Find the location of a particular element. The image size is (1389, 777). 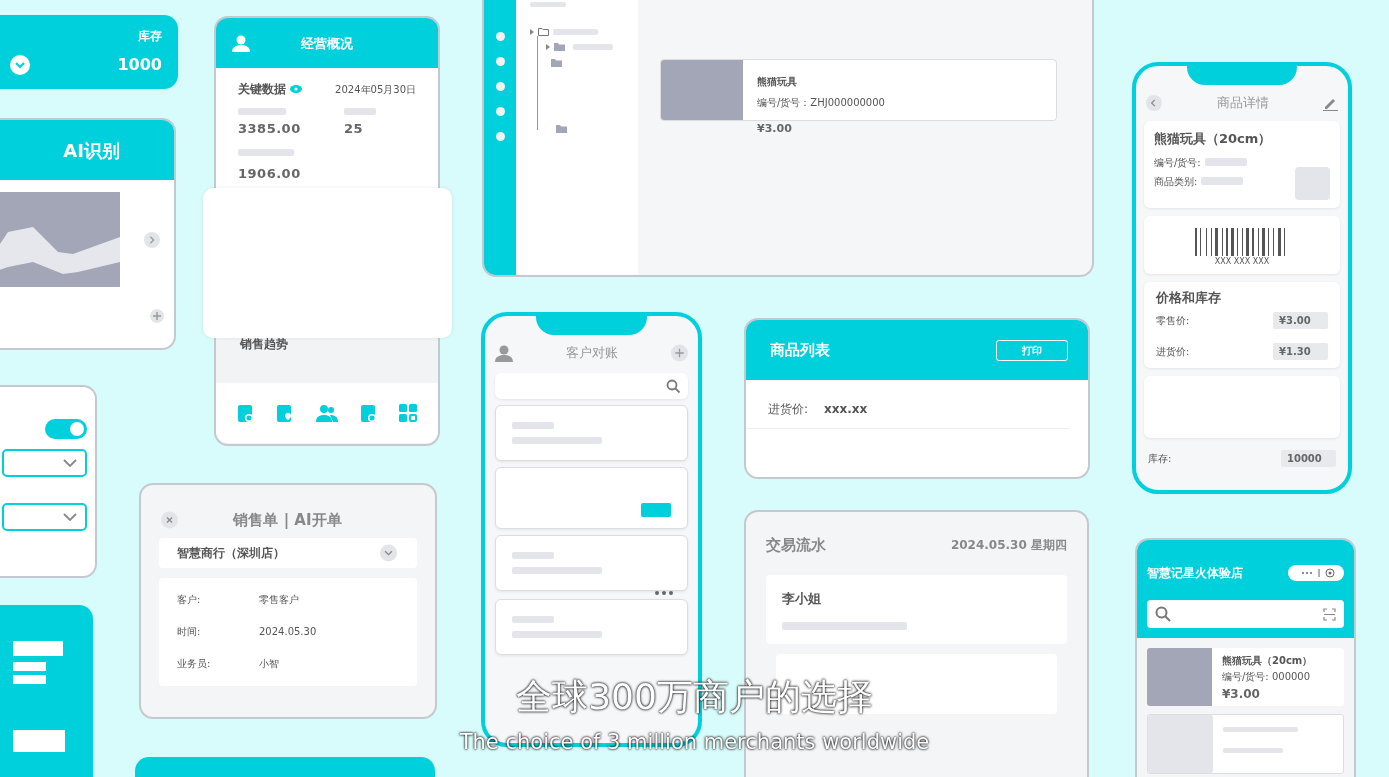

product-code: 编号/货号：ZHJ000000000 is located at coordinates (821, 103).